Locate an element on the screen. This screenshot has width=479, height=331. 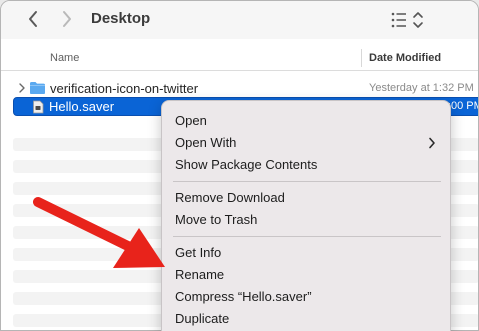
file-name: Hello.saver is located at coordinates (82, 106).